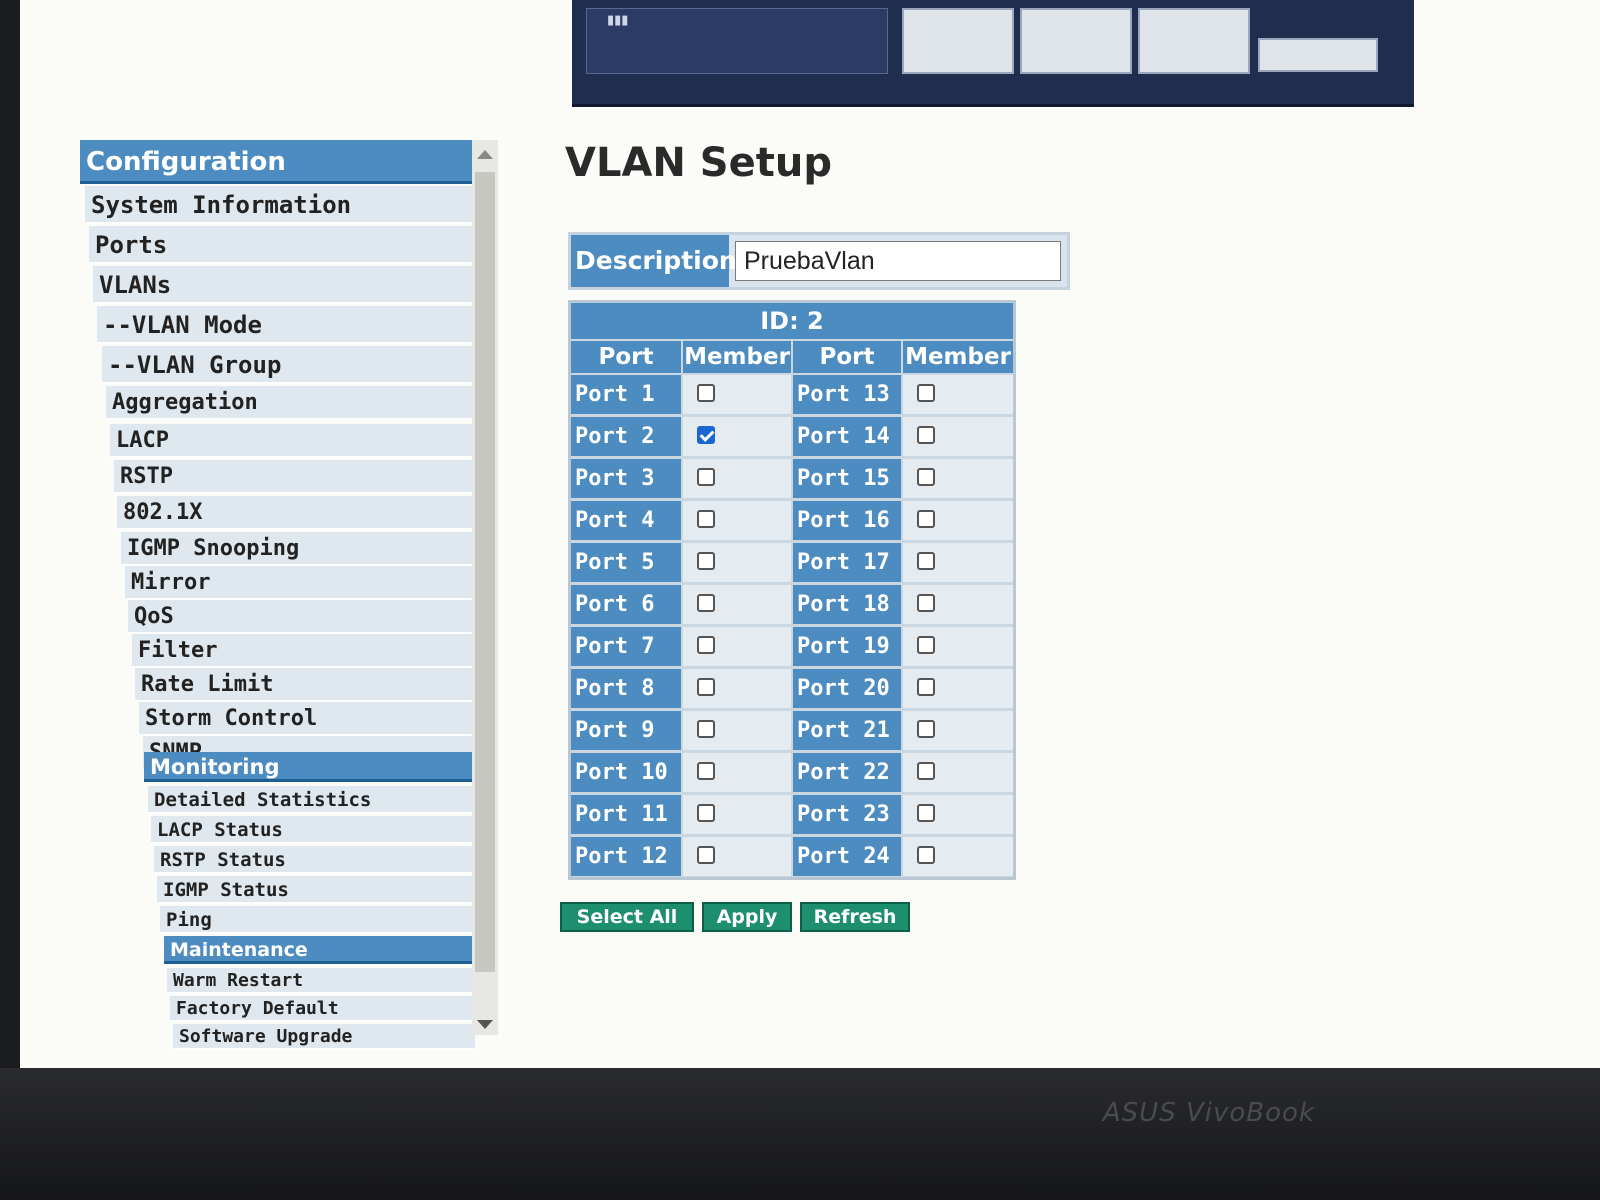  Describe the element at coordinates (284, 285) in the screenshot. I see `sidebar-item-vlans: VLANs` at that location.